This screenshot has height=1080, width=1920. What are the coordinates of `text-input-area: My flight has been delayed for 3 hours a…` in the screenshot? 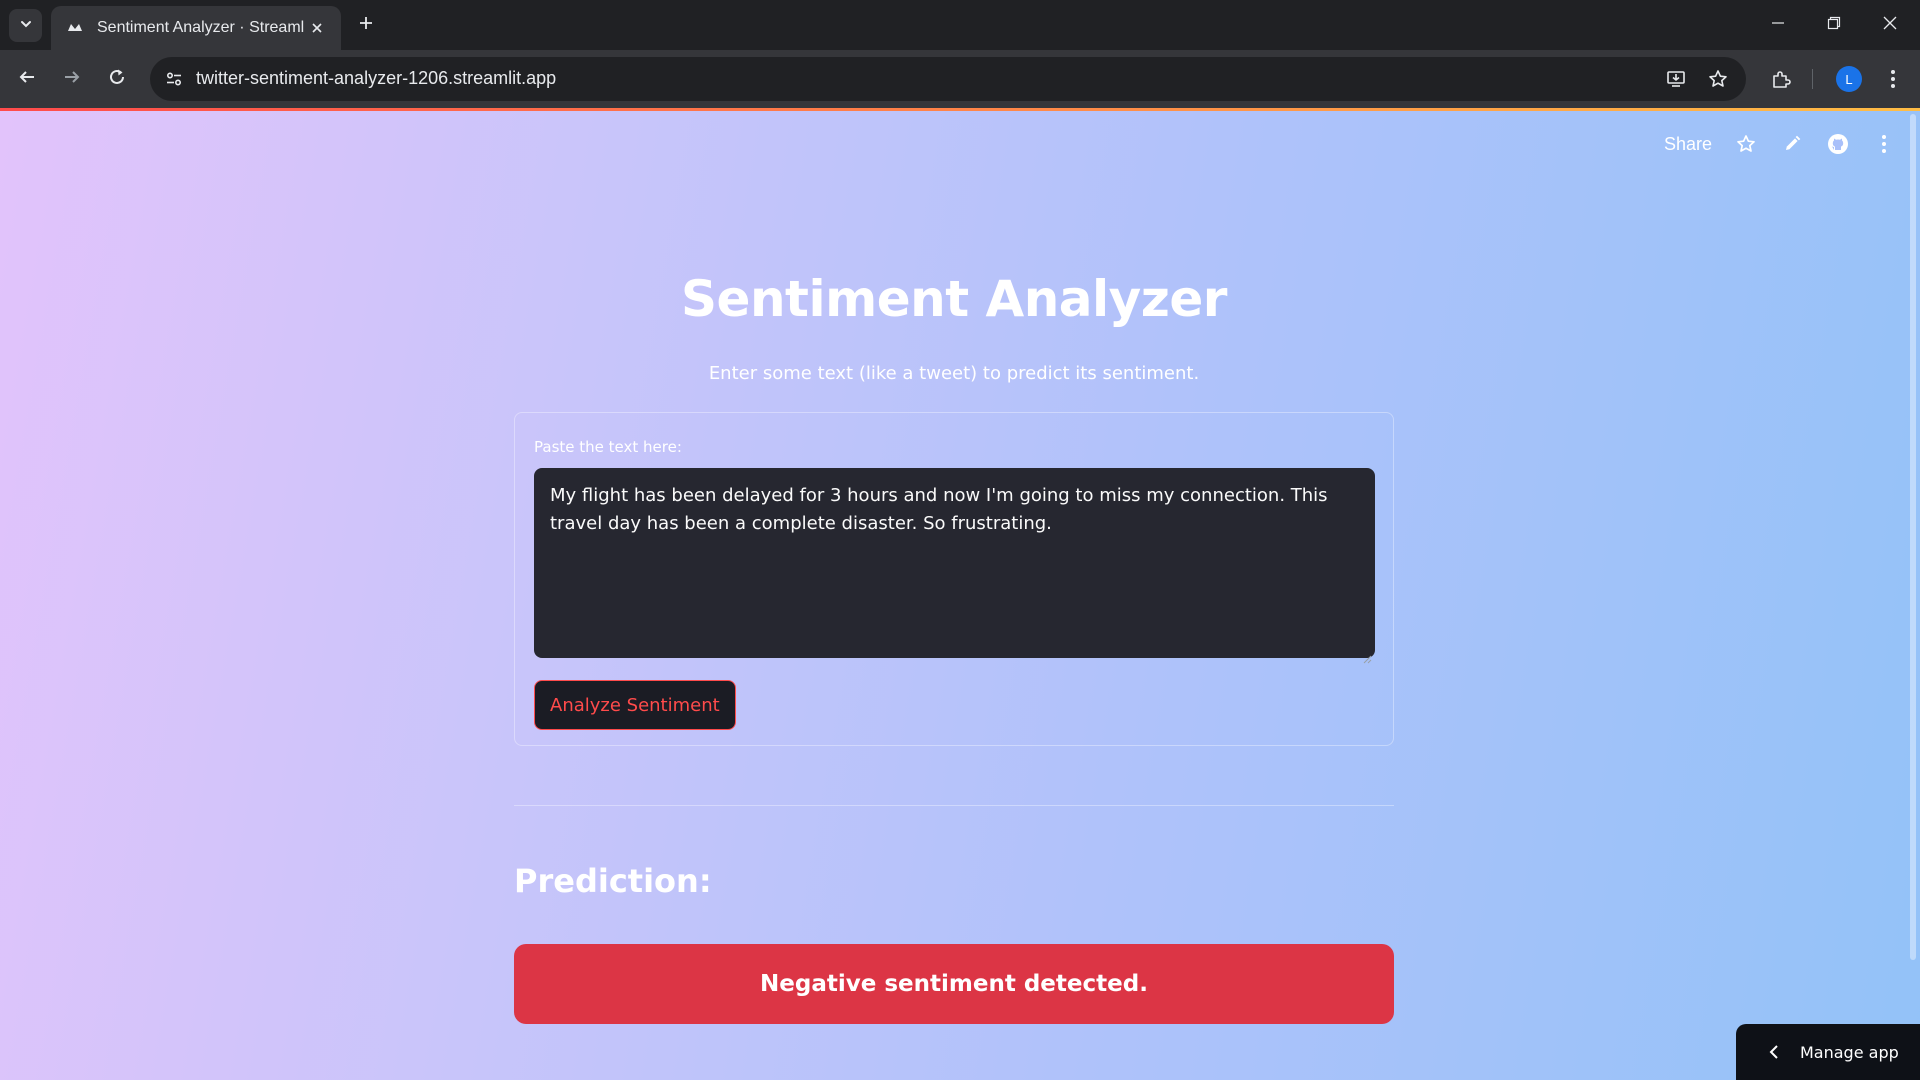 It's located at (954, 566).